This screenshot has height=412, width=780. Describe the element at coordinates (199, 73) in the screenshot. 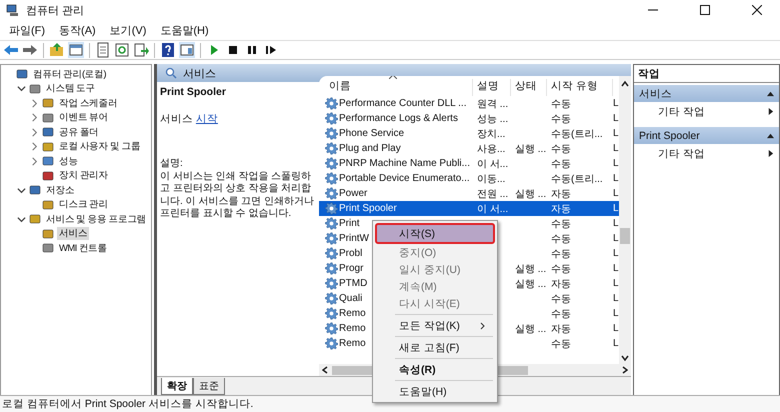

I see `panel-title: 서비스` at that location.